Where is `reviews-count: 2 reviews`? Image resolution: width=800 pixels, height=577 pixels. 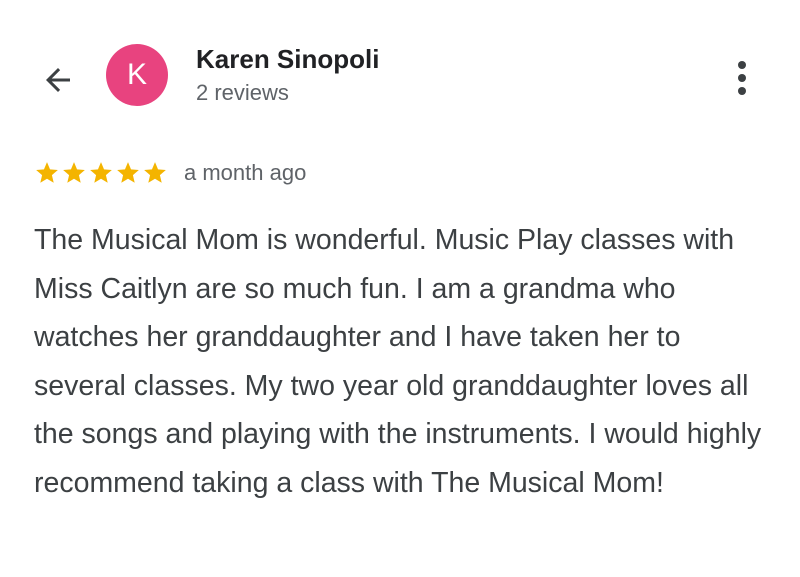
reviews-count: 2 reviews is located at coordinates (242, 92).